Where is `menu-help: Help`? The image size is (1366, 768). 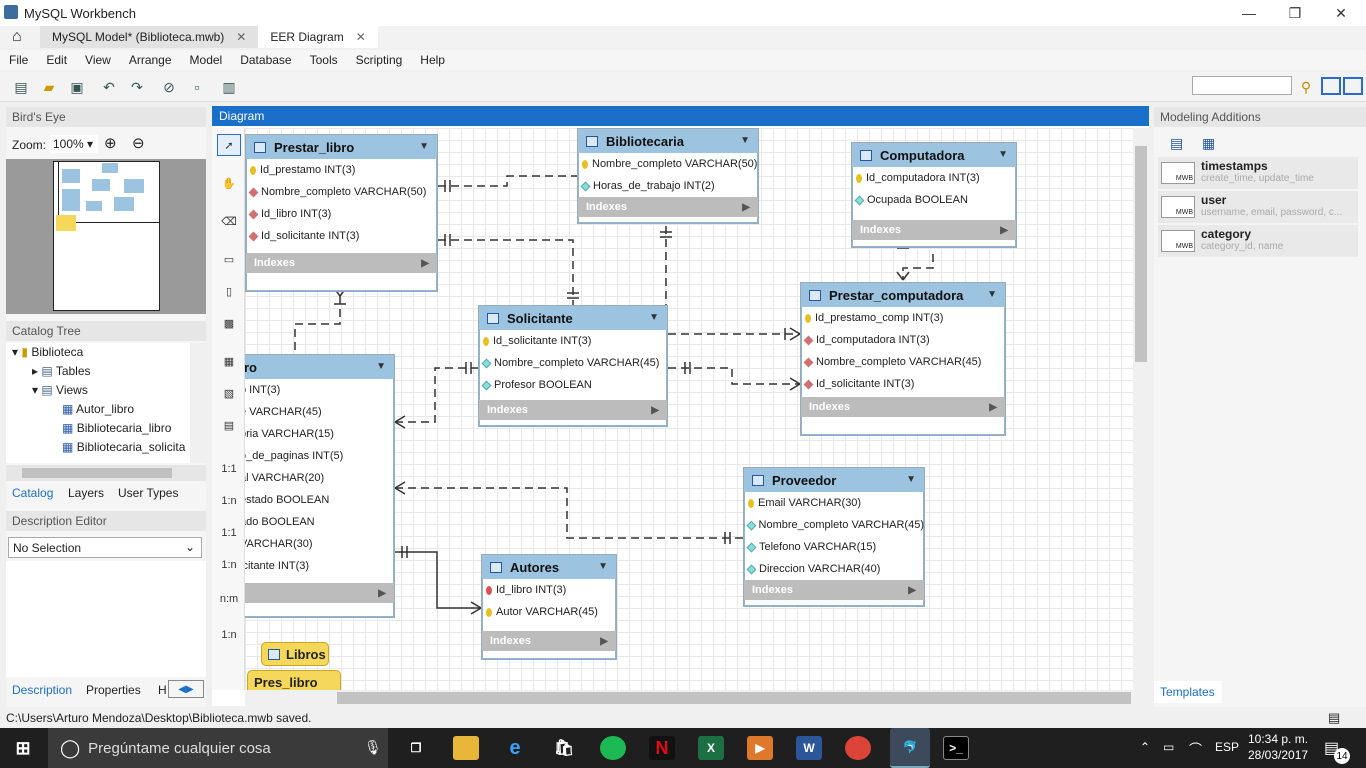
menu-help: Help is located at coordinates (432, 60).